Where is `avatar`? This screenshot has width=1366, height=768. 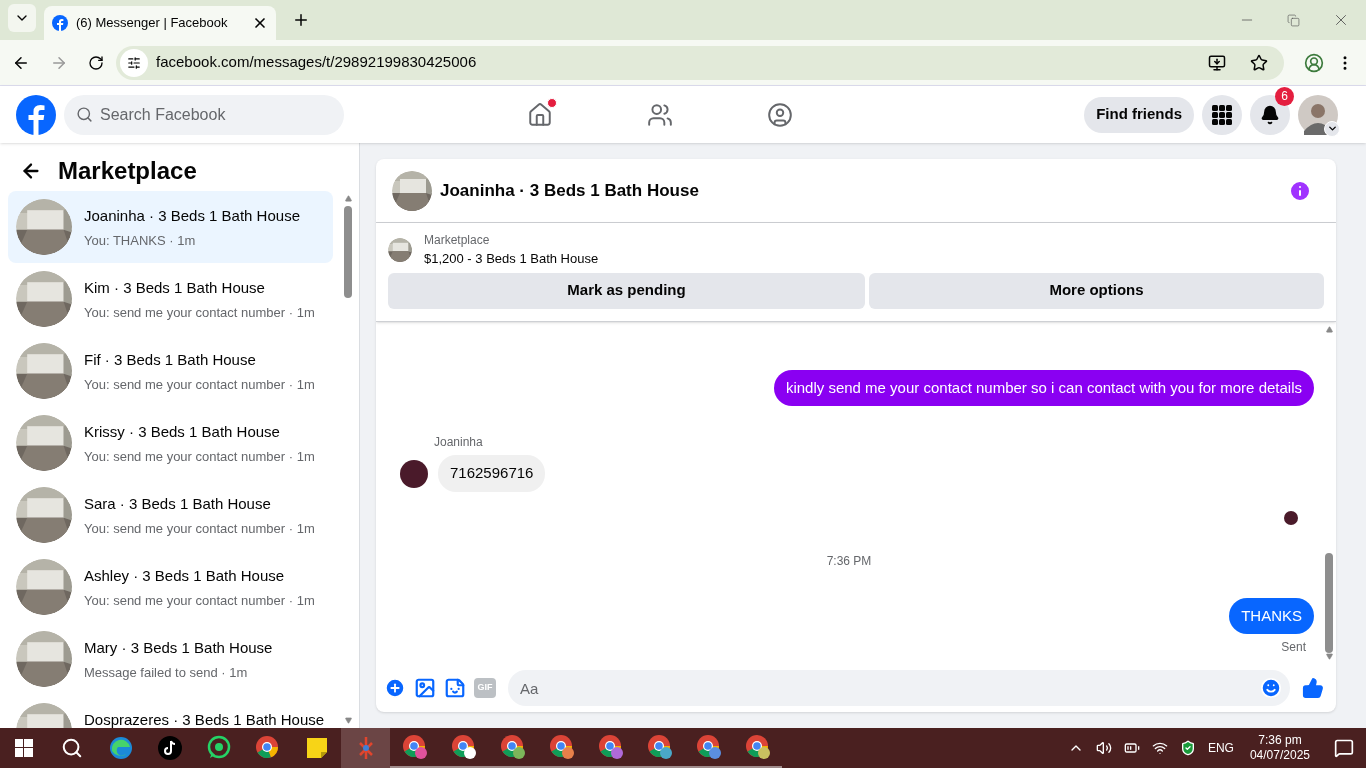
avatar is located at coordinates (414, 473).